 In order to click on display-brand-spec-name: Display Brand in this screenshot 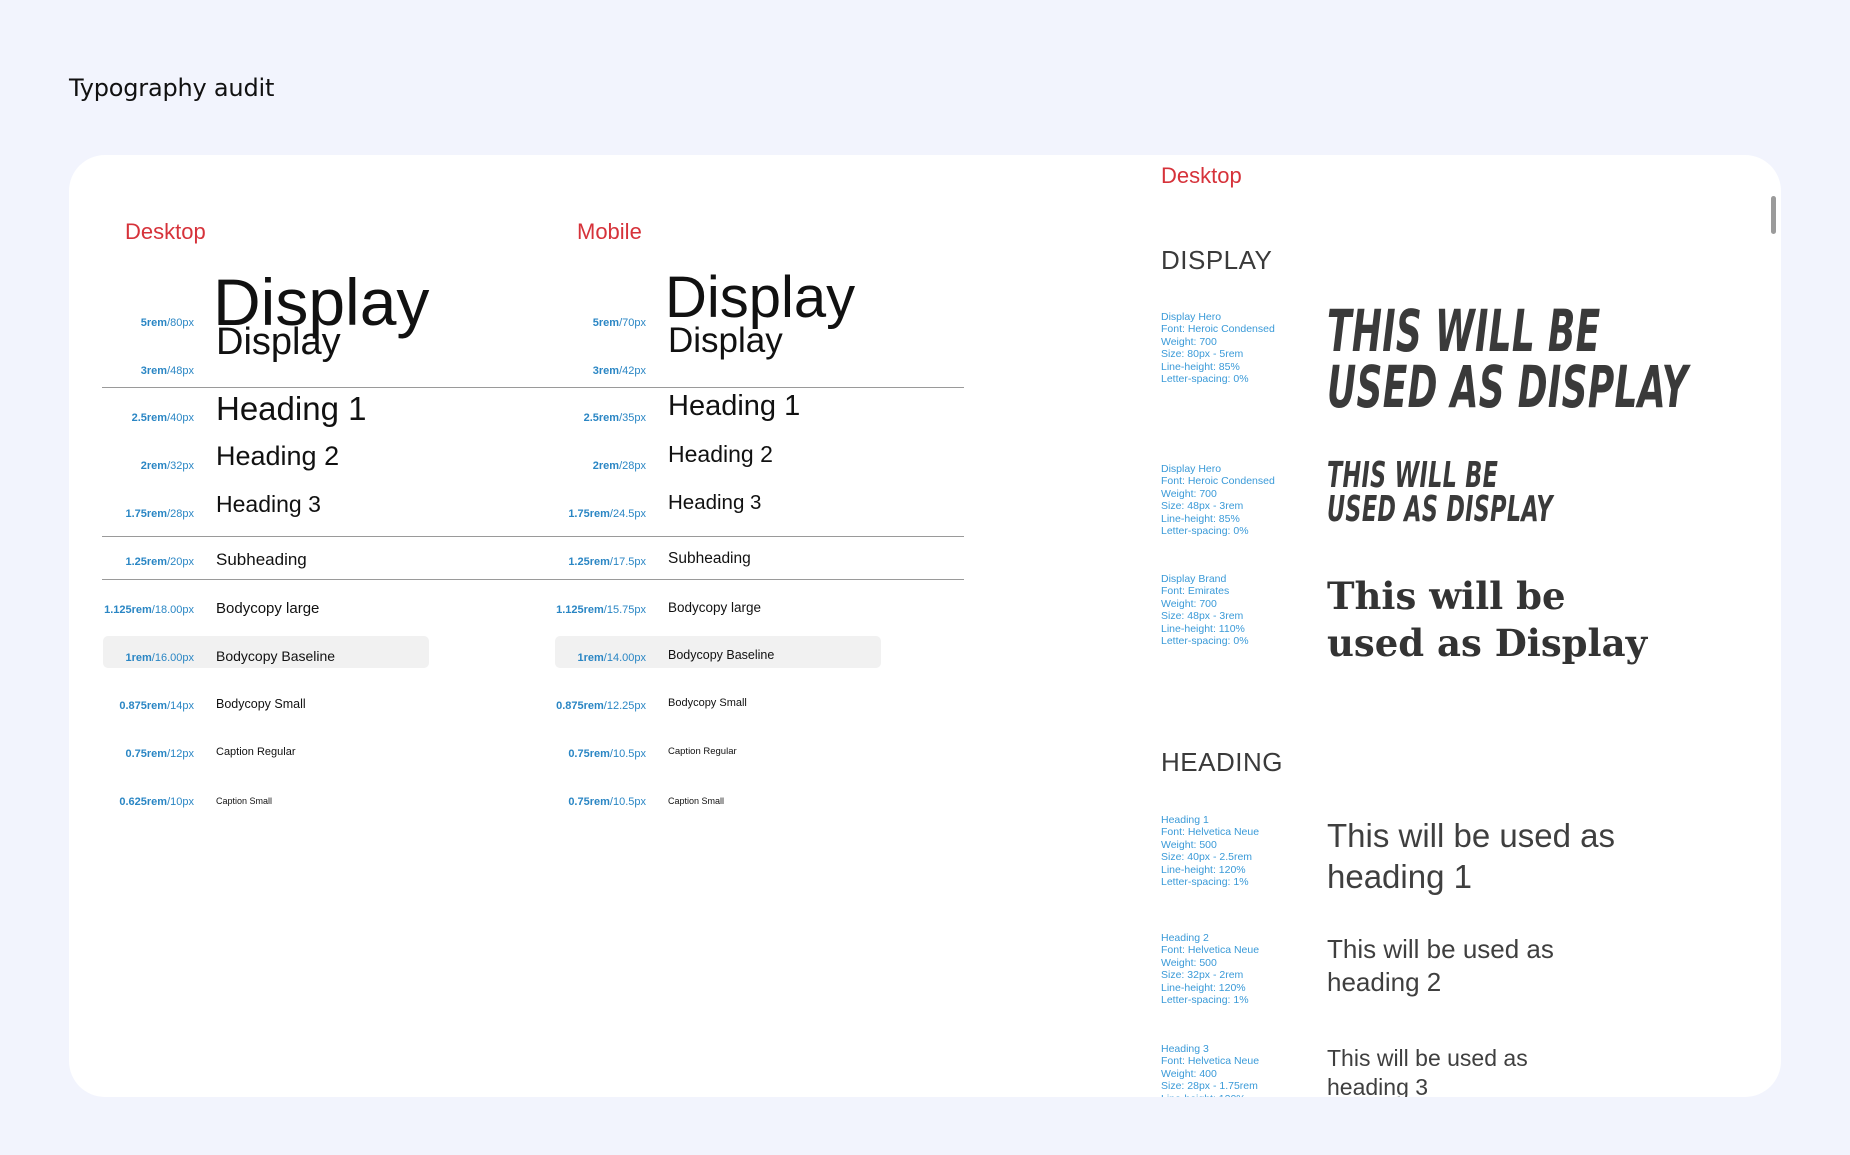, I will do `click(1194, 579)`.